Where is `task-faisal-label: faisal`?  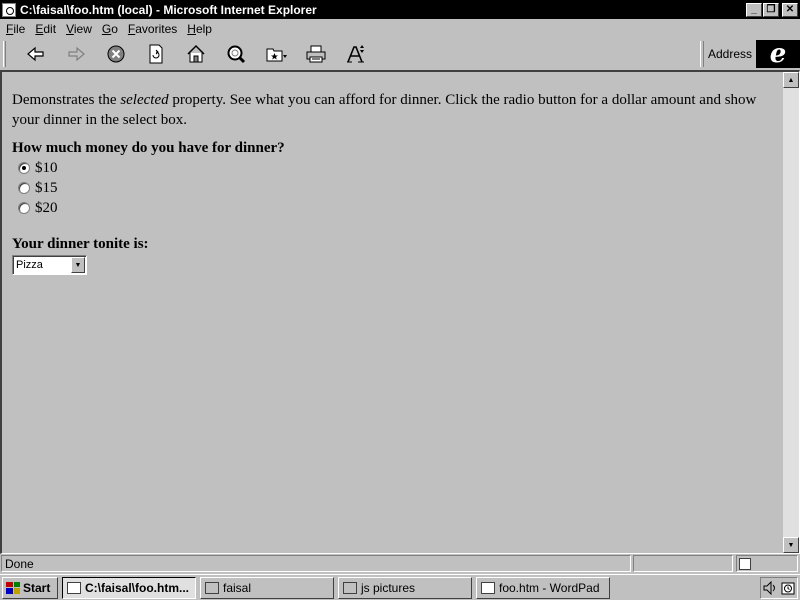 task-faisal-label: faisal is located at coordinates (237, 587).